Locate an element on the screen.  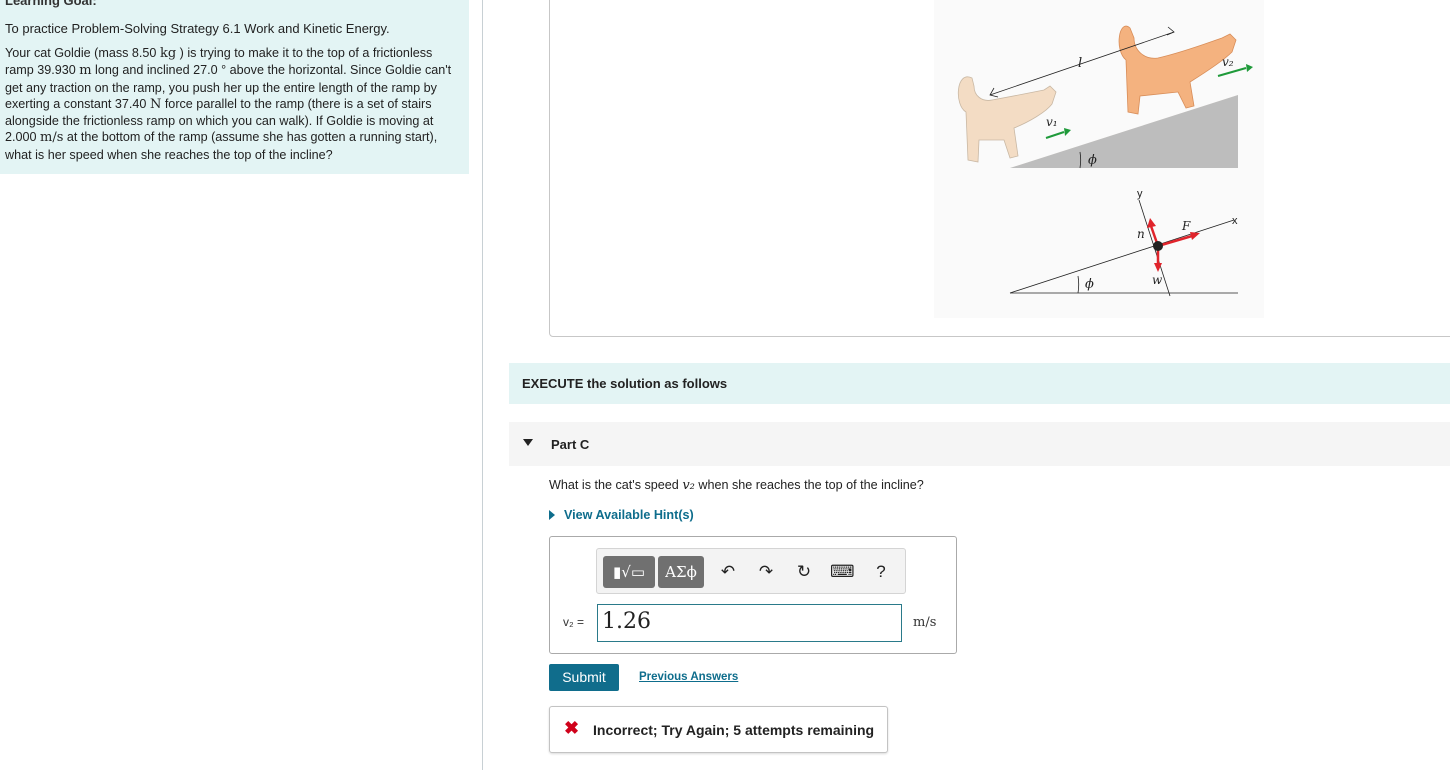
view-hints-link: View Available Hint(s) is located at coordinates (621, 515).